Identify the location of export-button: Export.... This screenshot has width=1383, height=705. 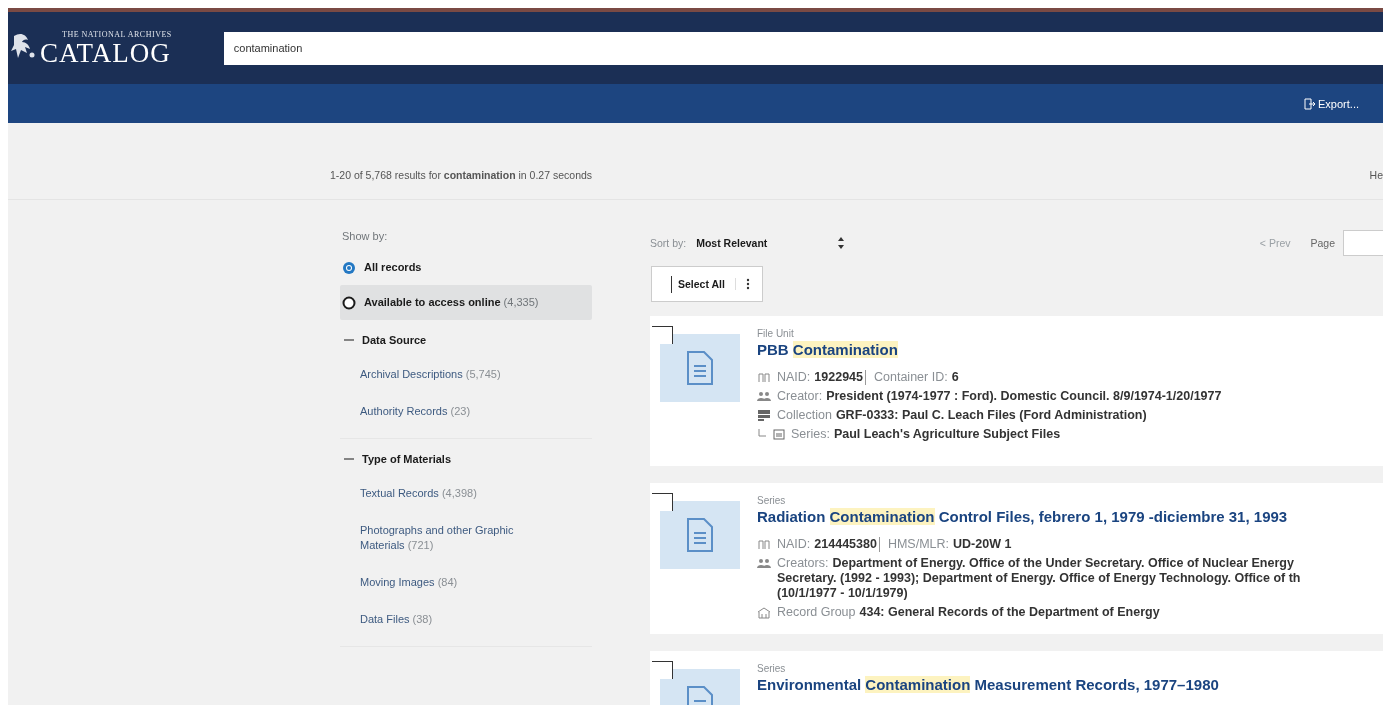
(1331, 103).